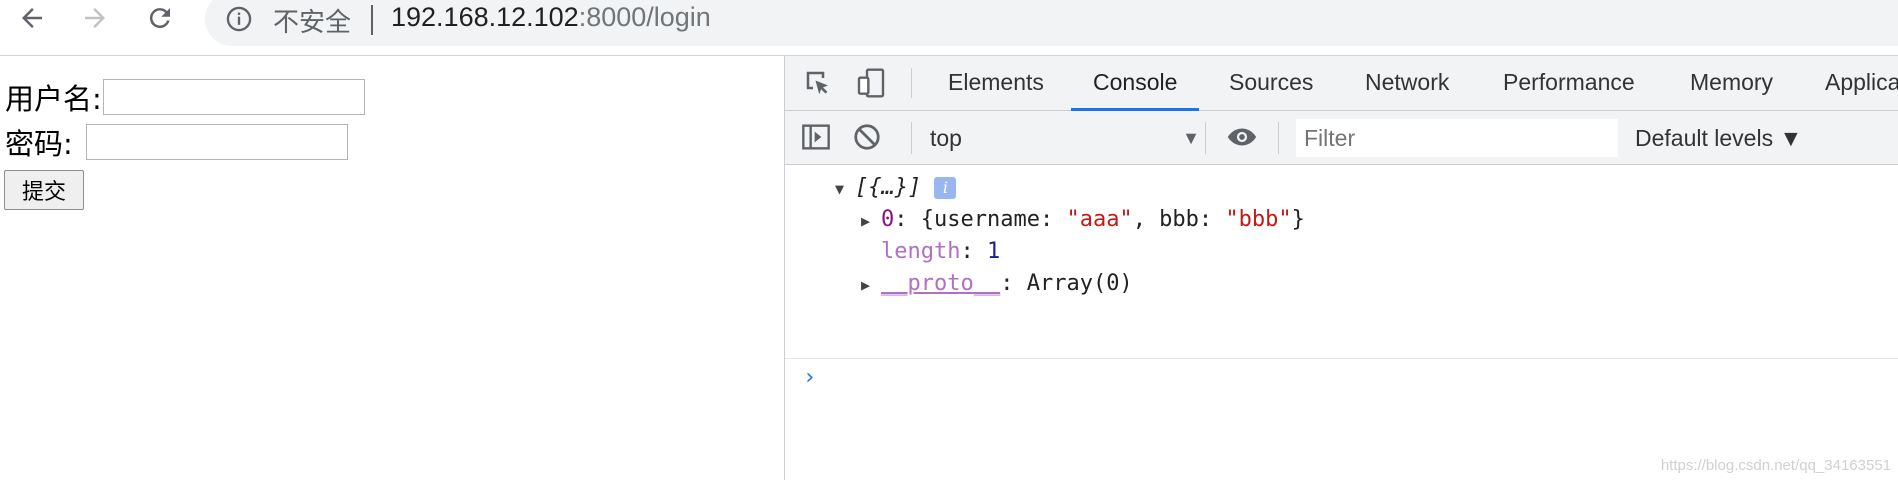  I want to click on tab-sources: Sources, so click(1271, 83).